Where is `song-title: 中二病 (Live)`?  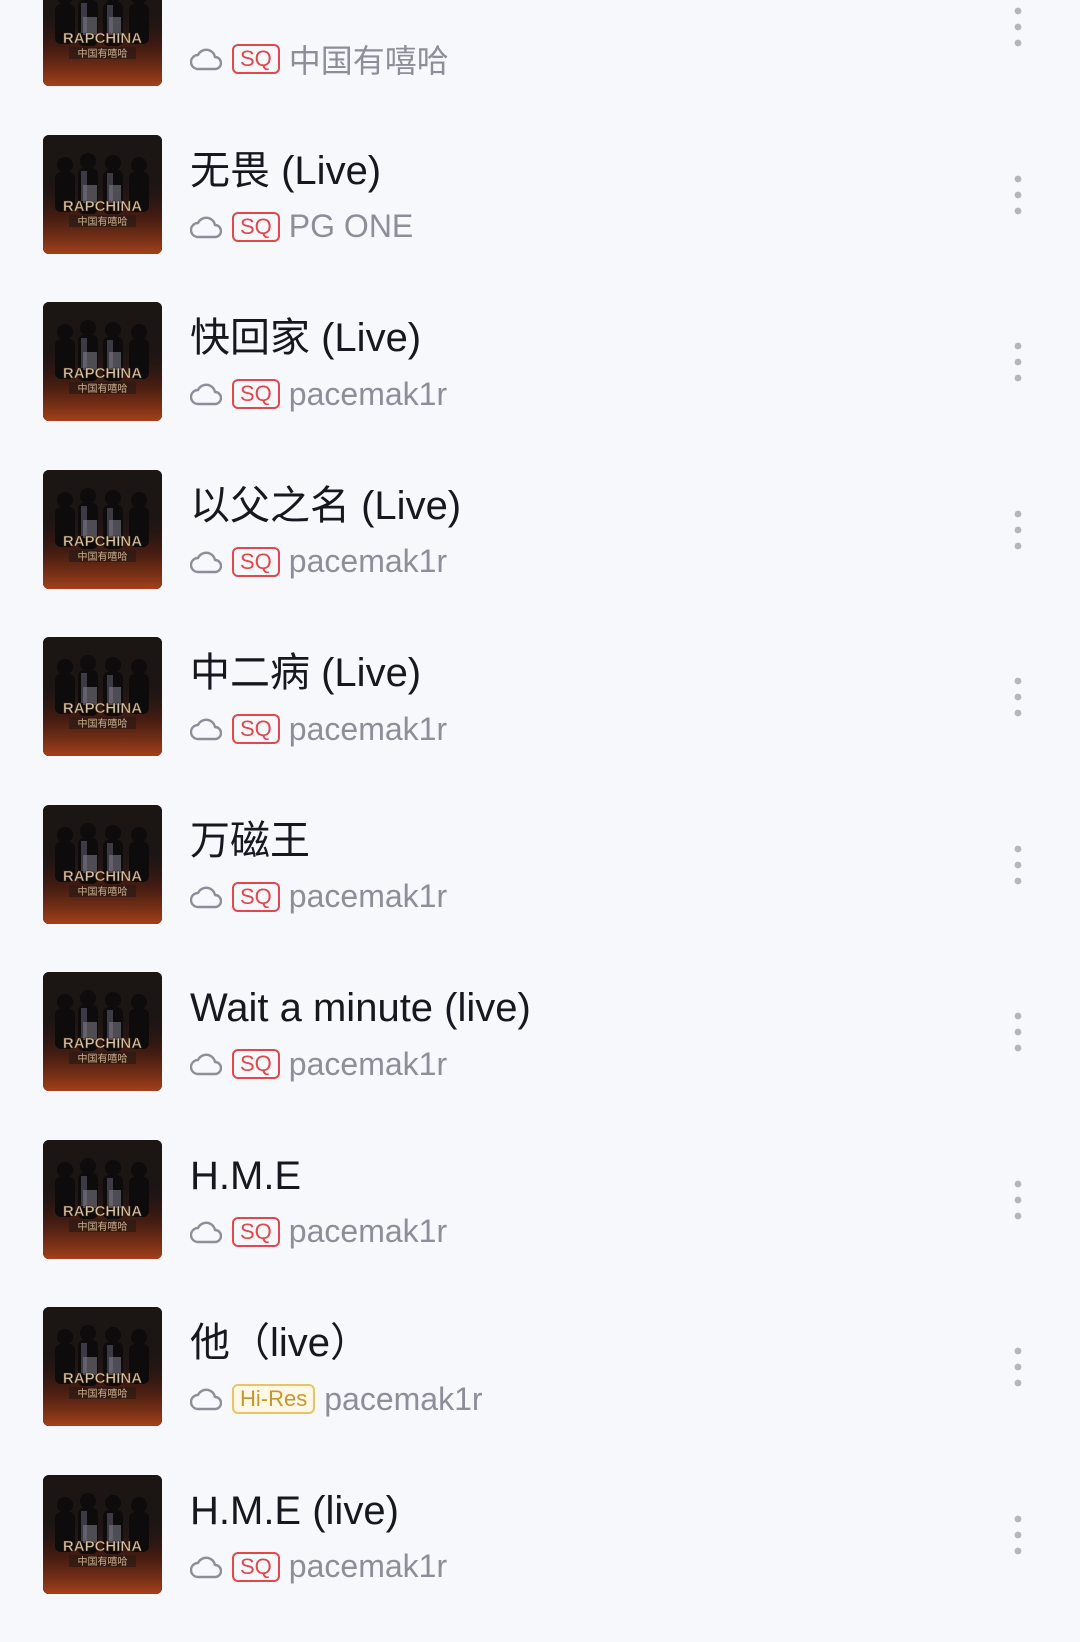 song-title: 中二病 (Live) is located at coordinates (305, 673).